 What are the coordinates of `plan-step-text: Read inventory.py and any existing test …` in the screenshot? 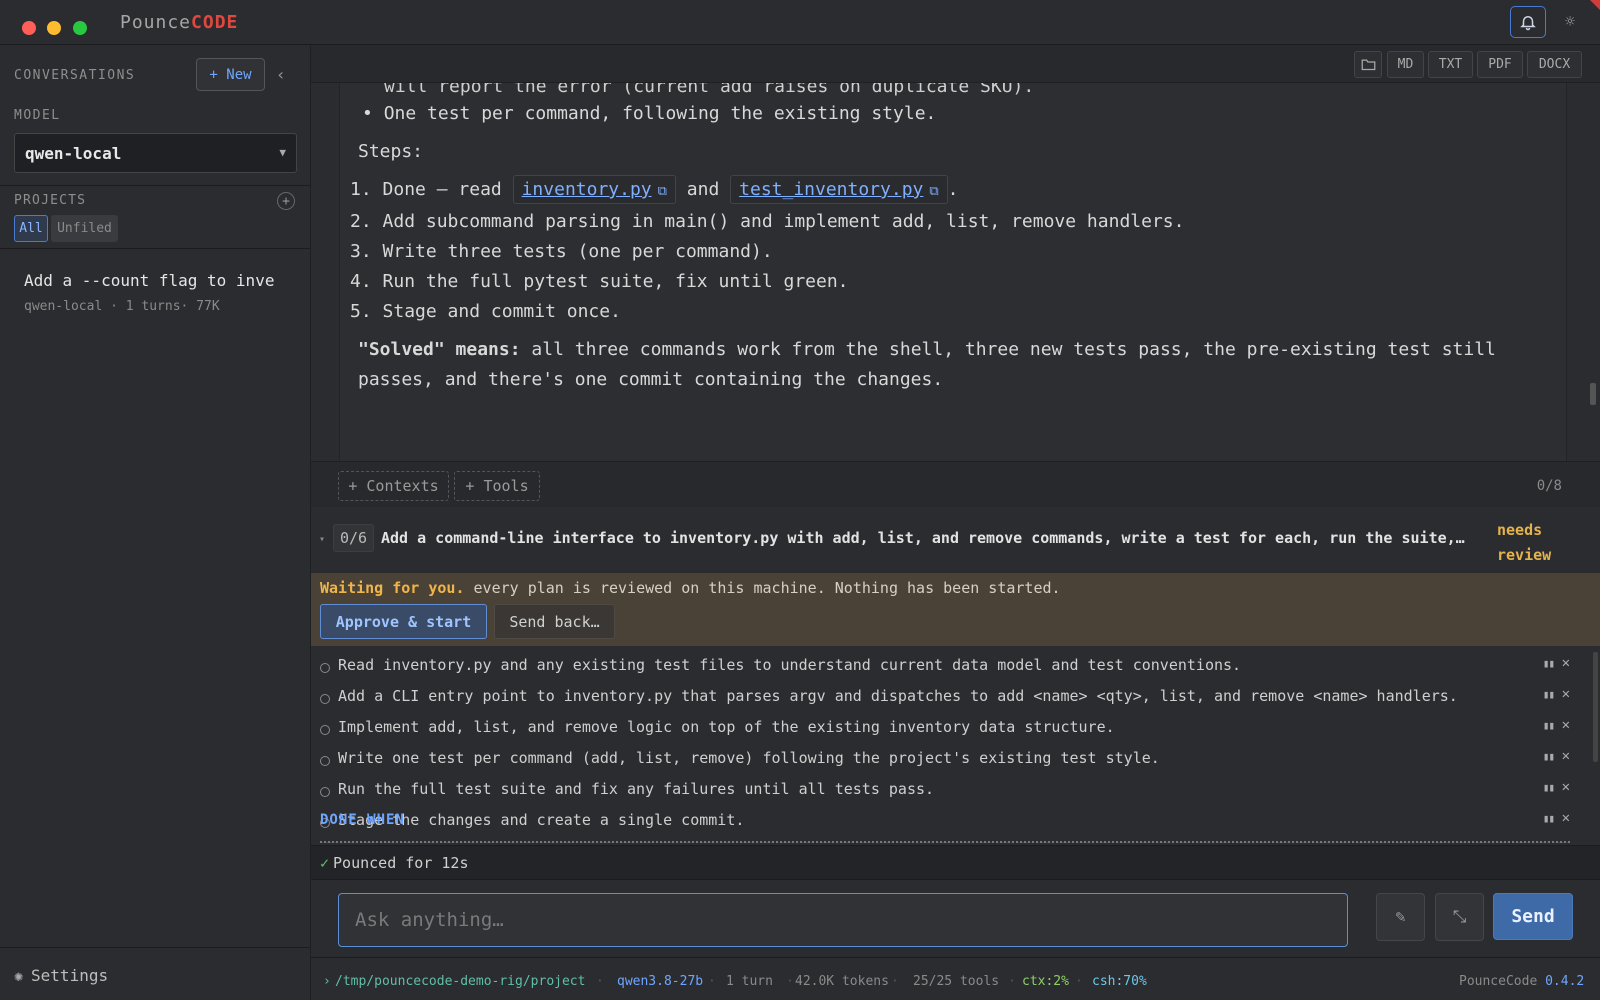 It's located at (790, 665).